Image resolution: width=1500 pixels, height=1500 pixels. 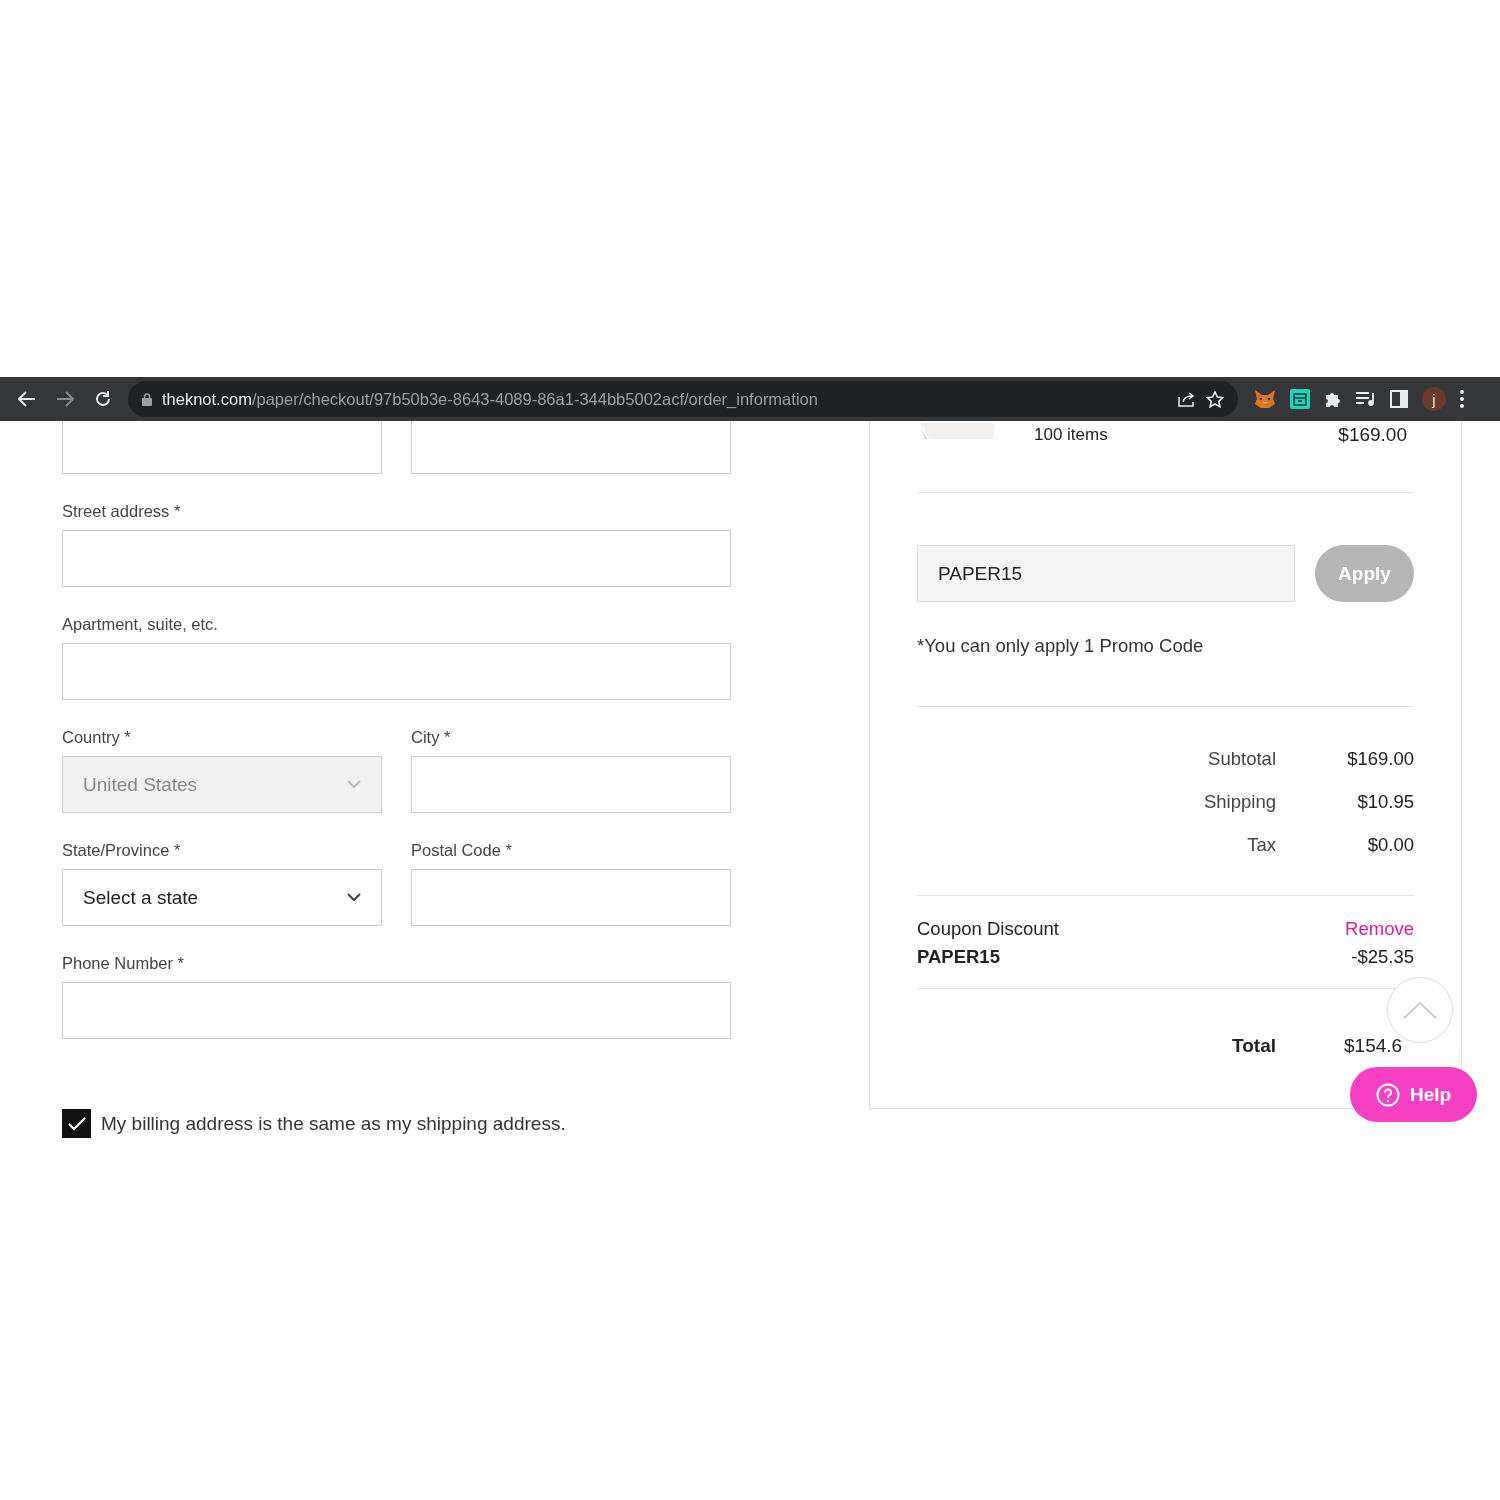 What do you see at coordinates (1390, 845) in the screenshot?
I see `summary-value: $0.00` at bounding box center [1390, 845].